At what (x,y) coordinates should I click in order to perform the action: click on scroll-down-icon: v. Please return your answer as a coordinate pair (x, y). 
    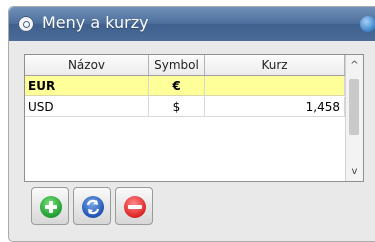
    Looking at the image, I should click on (354, 171).